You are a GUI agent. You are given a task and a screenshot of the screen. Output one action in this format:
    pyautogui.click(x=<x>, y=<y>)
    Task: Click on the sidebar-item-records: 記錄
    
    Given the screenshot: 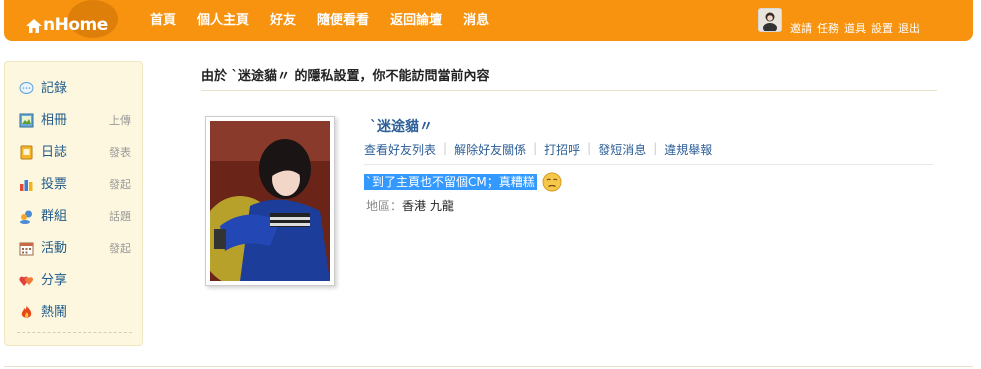 What is the action you would take?
    pyautogui.click(x=75, y=89)
    